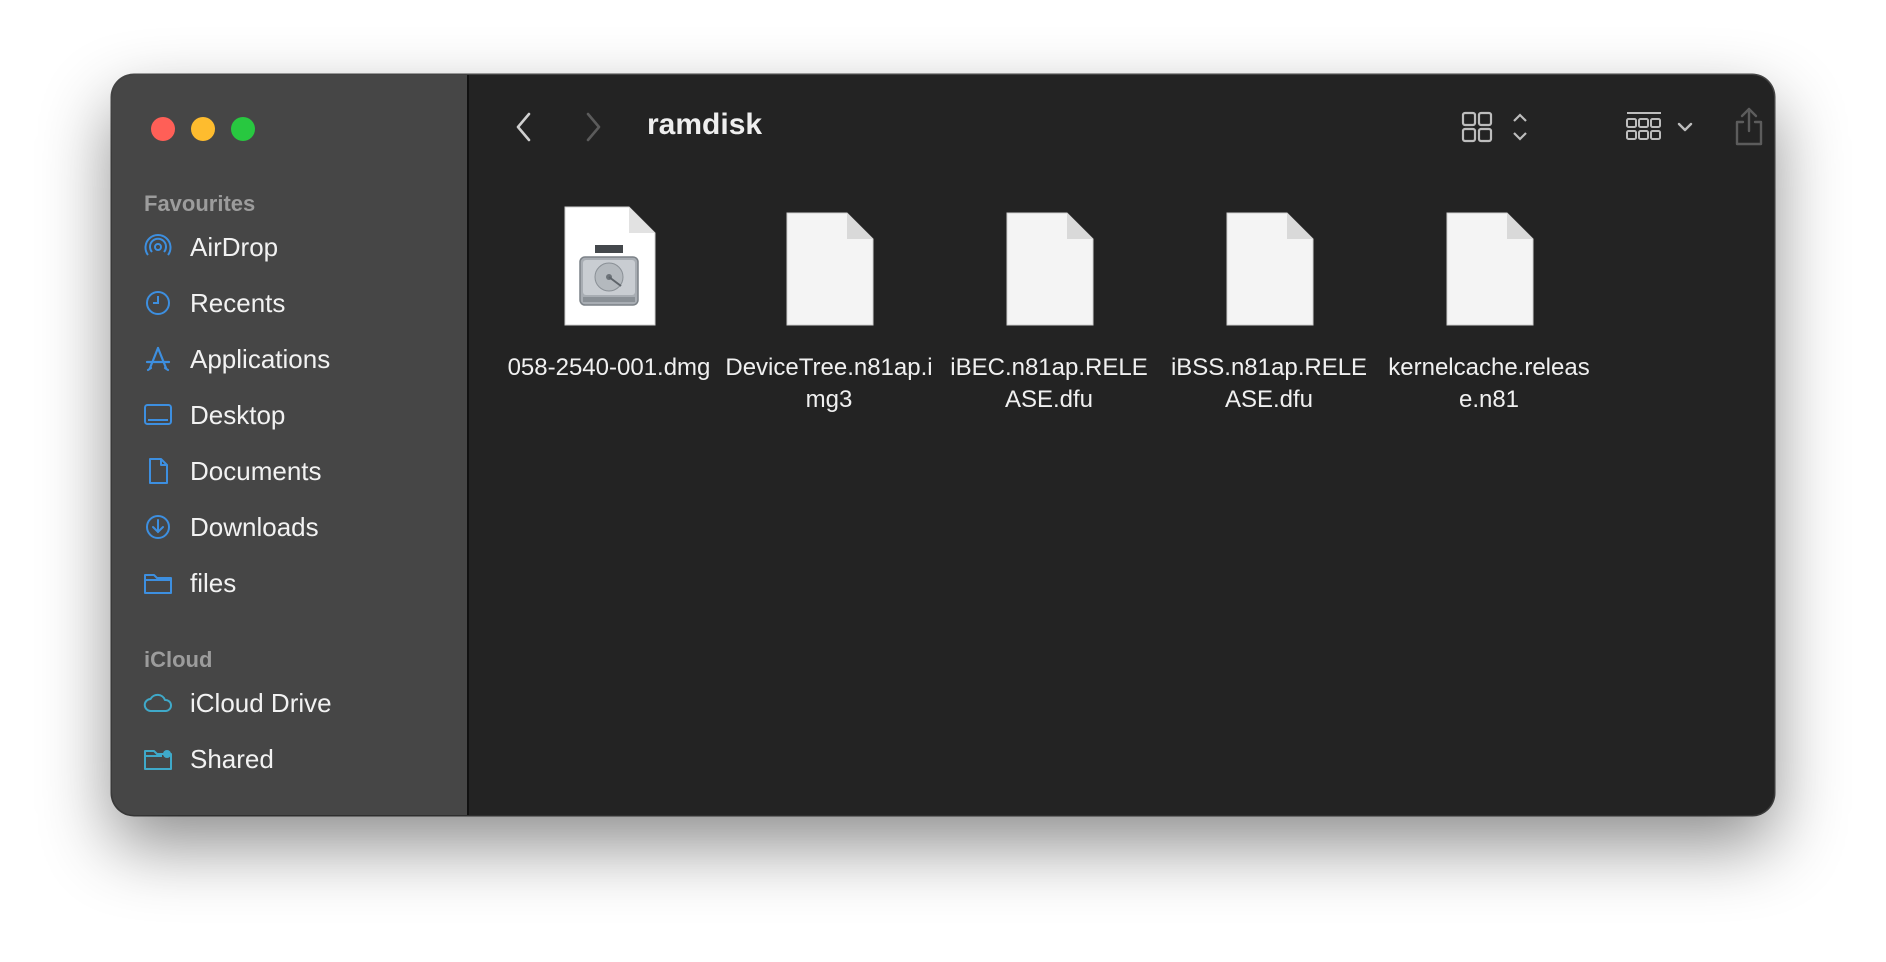  I want to click on forward-icon, so click(593, 127).